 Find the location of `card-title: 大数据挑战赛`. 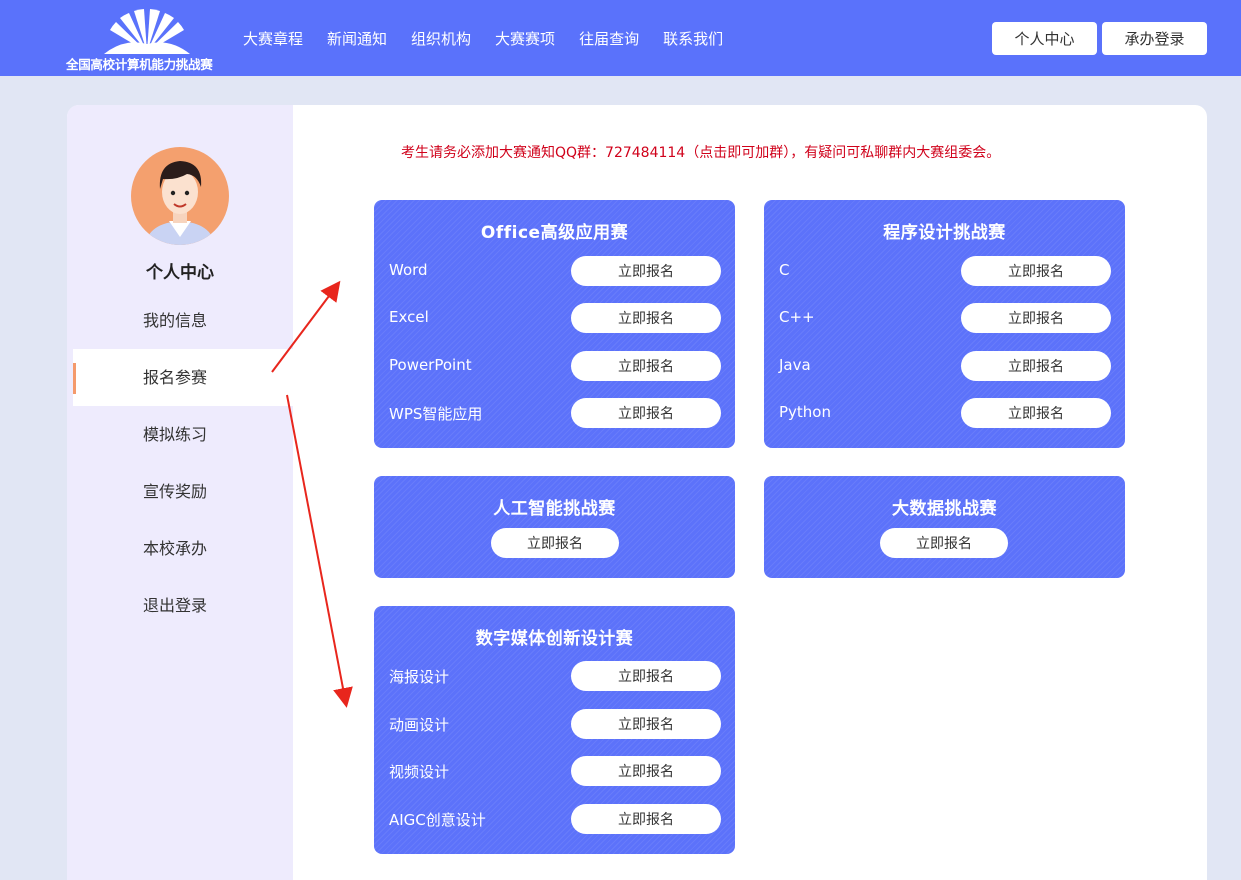

card-title: 大数据挑战赛 is located at coordinates (944, 509).